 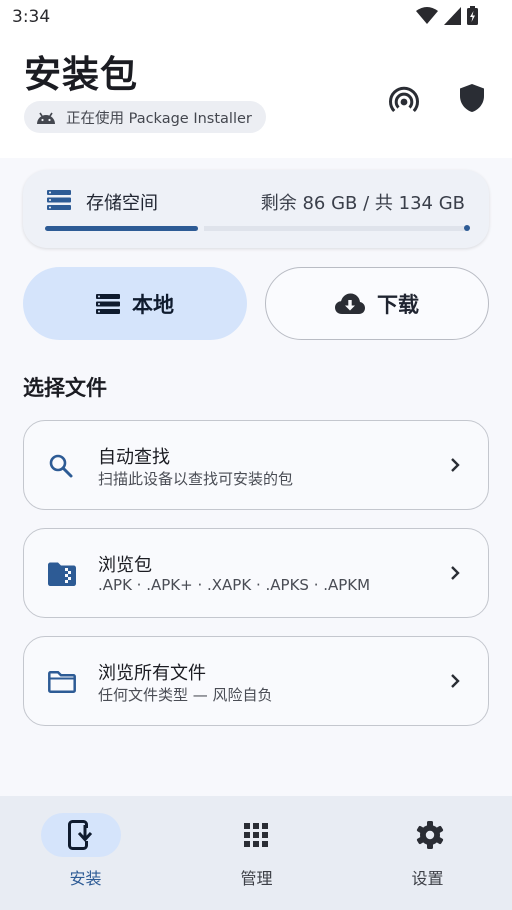 I want to click on card-title: 自动查找, so click(x=134, y=457).